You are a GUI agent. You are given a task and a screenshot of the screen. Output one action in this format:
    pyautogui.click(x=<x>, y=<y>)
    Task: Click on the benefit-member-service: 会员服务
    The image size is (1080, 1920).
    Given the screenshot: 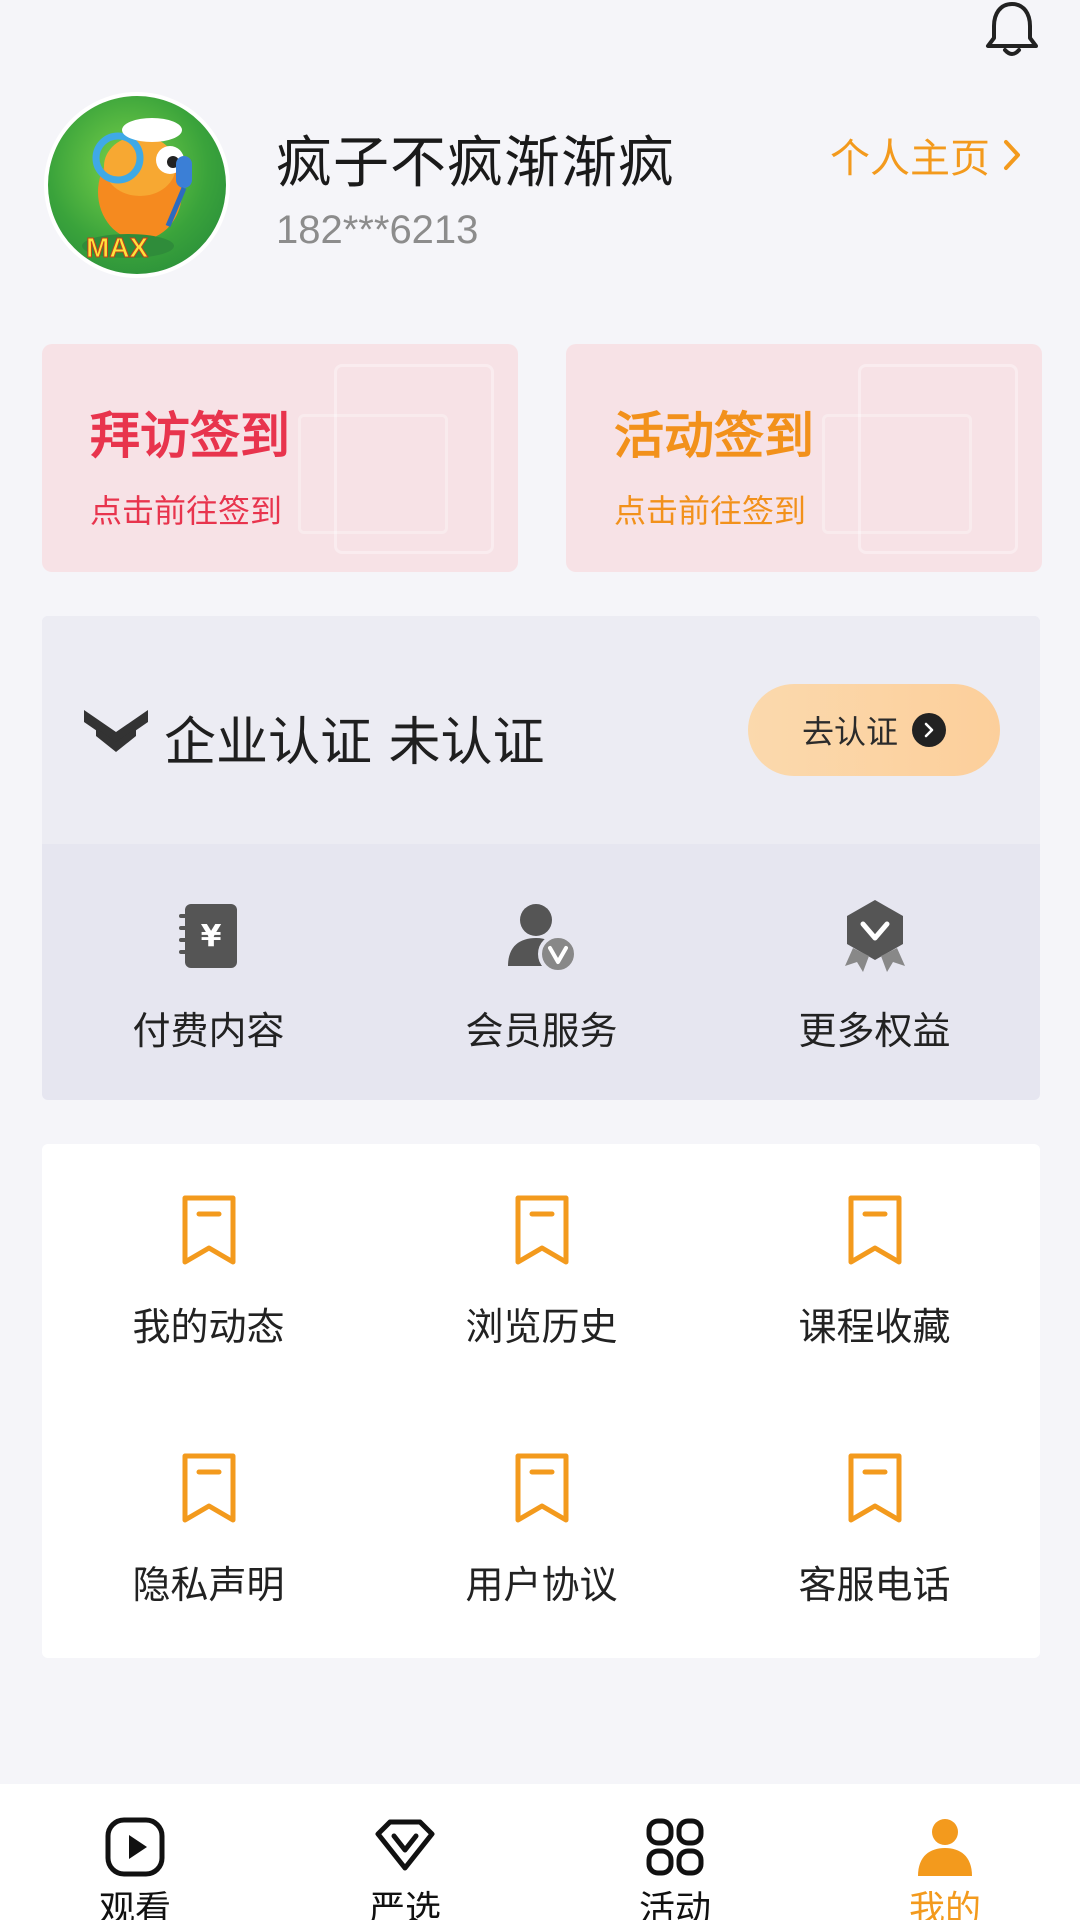 What is the action you would take?
    pyautogui.click(x=541, y=972)
    